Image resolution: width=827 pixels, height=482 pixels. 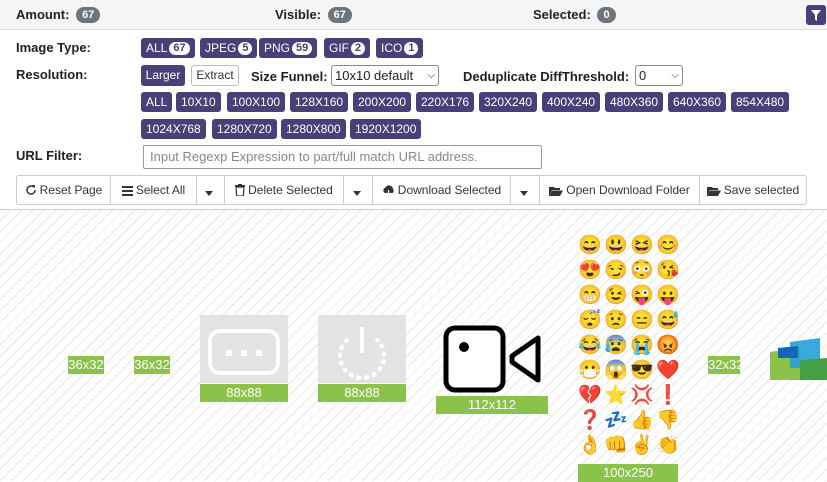 I want to click on open-download-folder-button: Open Download Folder, so click(x=620, y=190).